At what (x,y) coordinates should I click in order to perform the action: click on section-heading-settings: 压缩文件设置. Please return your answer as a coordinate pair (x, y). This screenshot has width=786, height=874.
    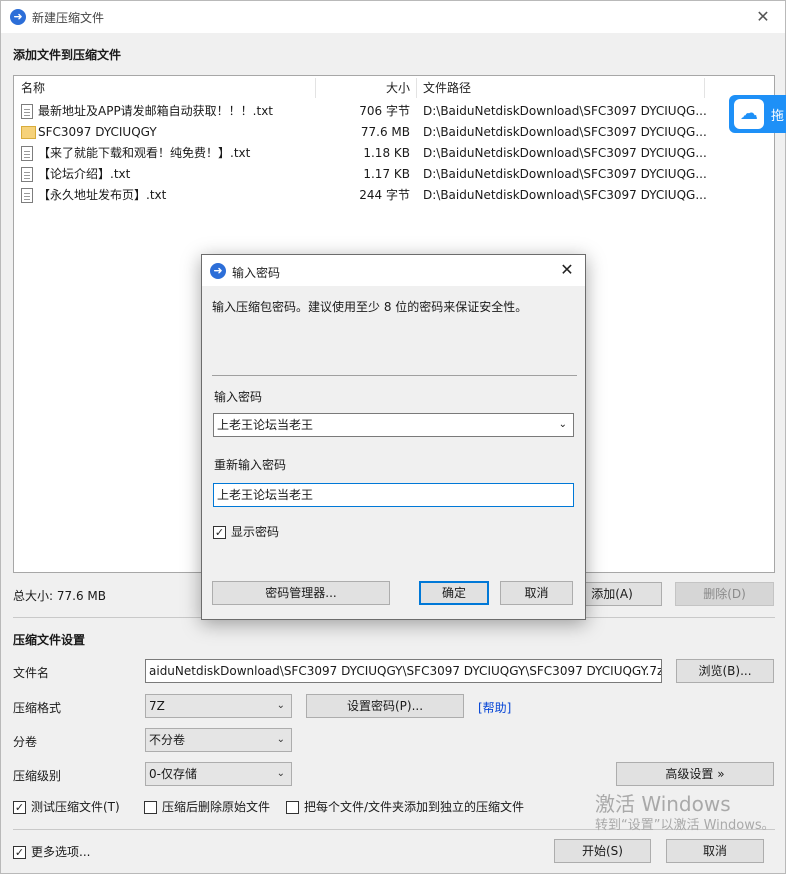
    Looking at the image, I should click on (49, 640).